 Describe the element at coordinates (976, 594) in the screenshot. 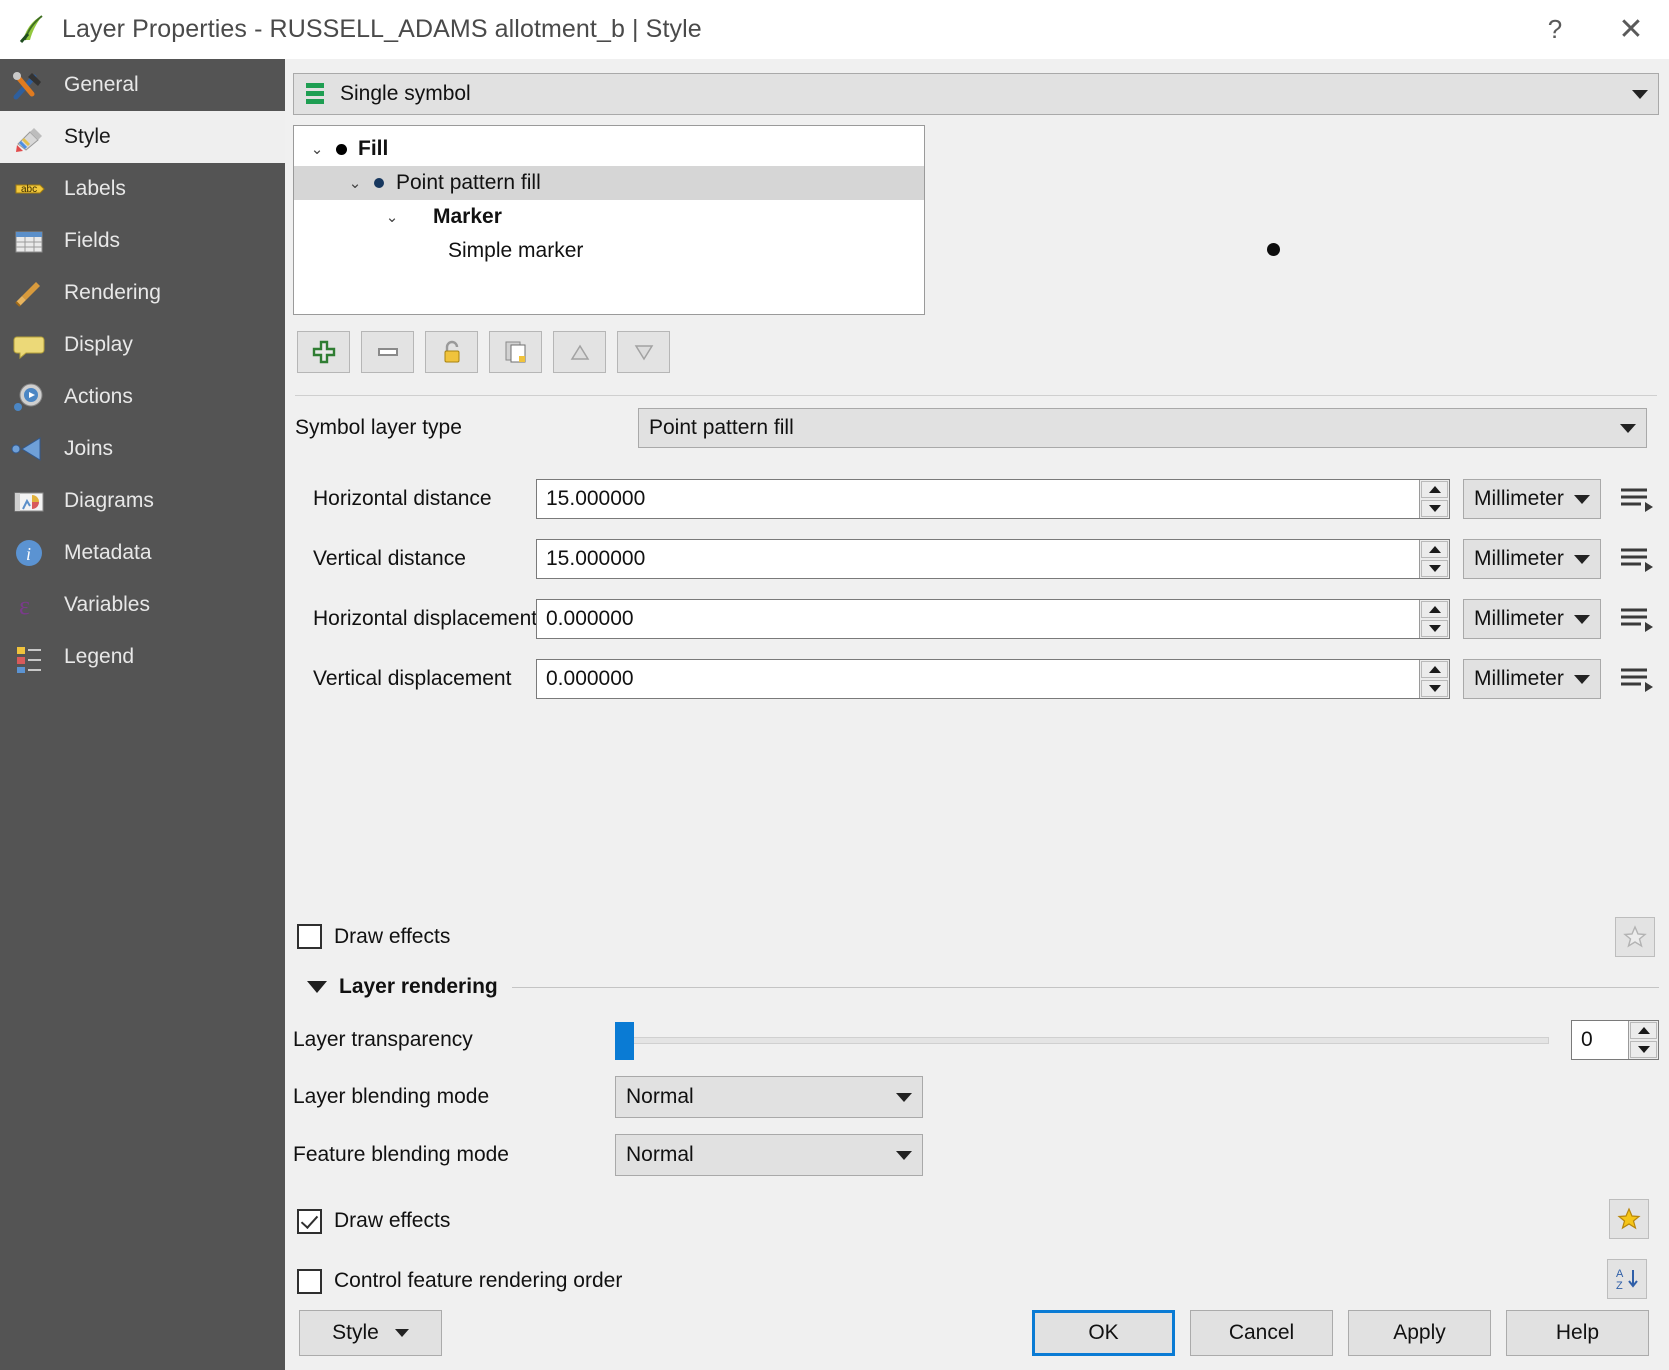

I see `point-pattern-fields: Horizontal distance Millimeter` at that location.